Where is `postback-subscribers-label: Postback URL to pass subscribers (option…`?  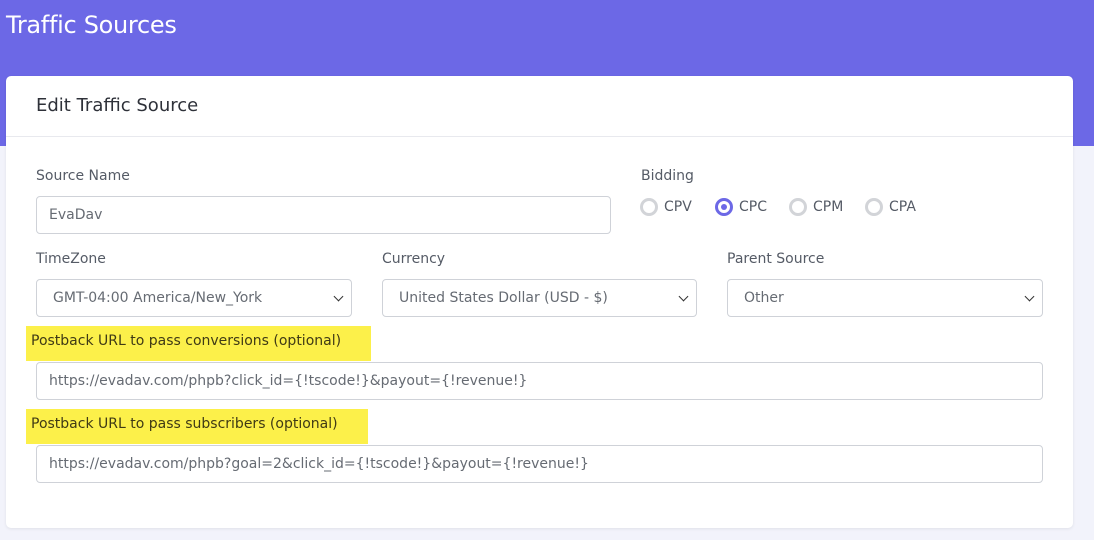
postback-subscribers-label: Postback URL to pass subscribers (option… is located at coordinates (197, 426).